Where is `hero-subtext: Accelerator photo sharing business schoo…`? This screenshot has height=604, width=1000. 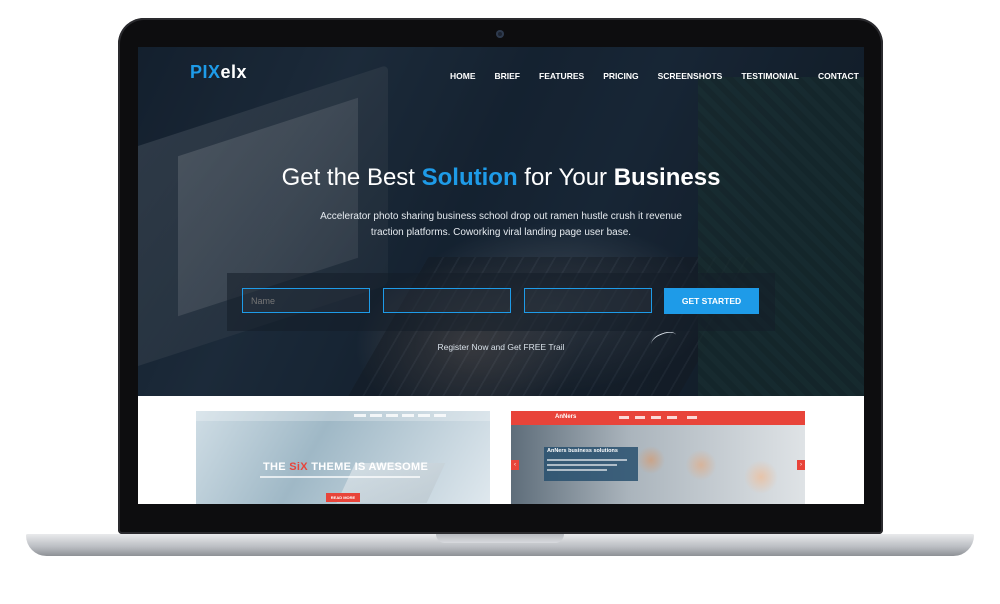 hero-subtext: Accelerator photo sharing business schoo… is located at coordinates (501, 224).